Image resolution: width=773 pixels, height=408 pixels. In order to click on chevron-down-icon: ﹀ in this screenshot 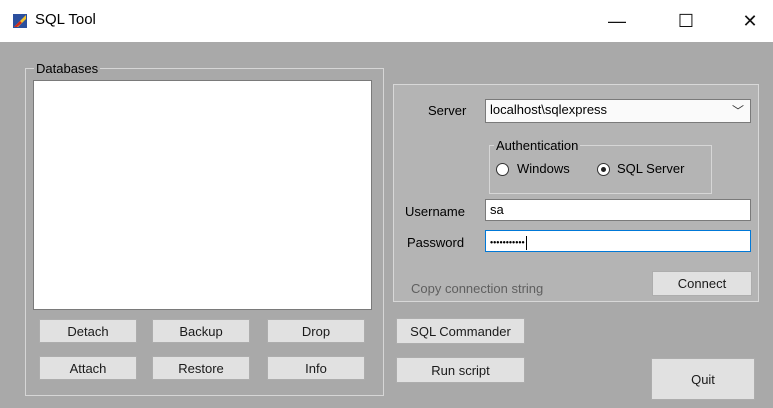, I will do `click(737, 111)`.